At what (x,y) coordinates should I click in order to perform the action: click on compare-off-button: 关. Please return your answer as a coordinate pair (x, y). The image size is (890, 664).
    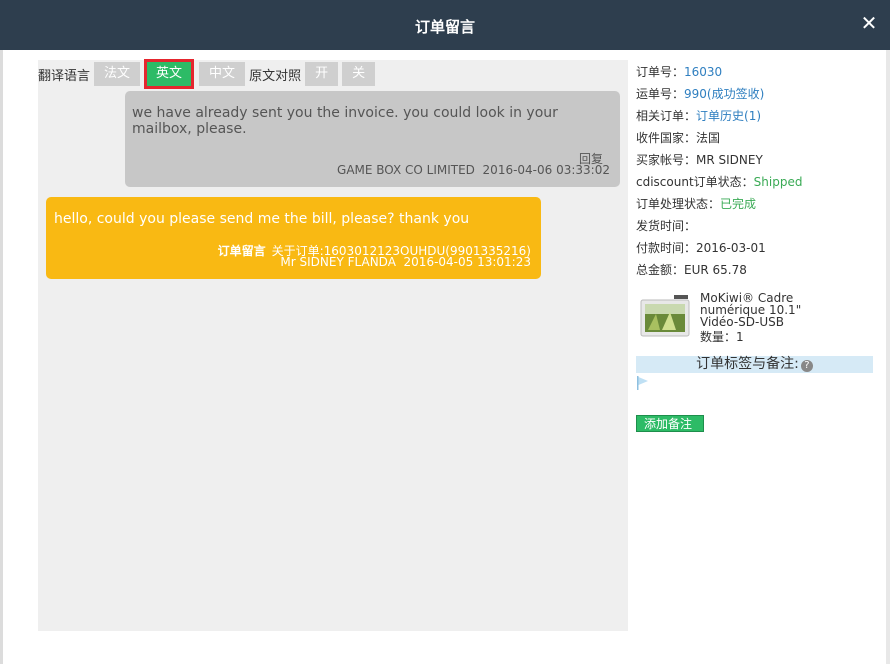
    Looking at the image, I should click on (359, 74).